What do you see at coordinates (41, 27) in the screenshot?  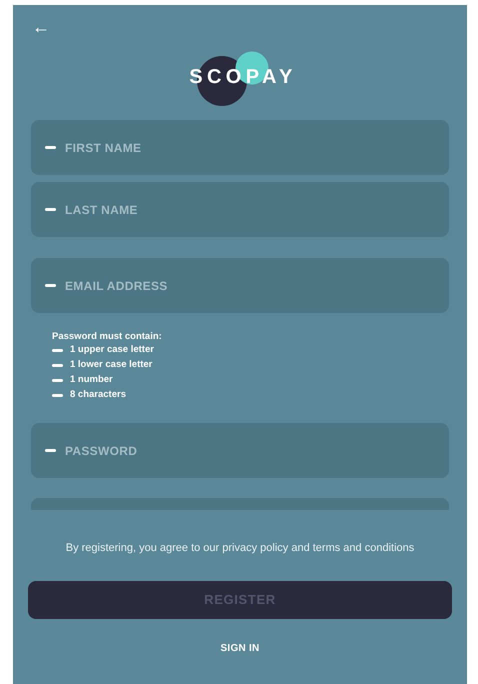 I see `back-button: ←` at bounding box center [41, 27].